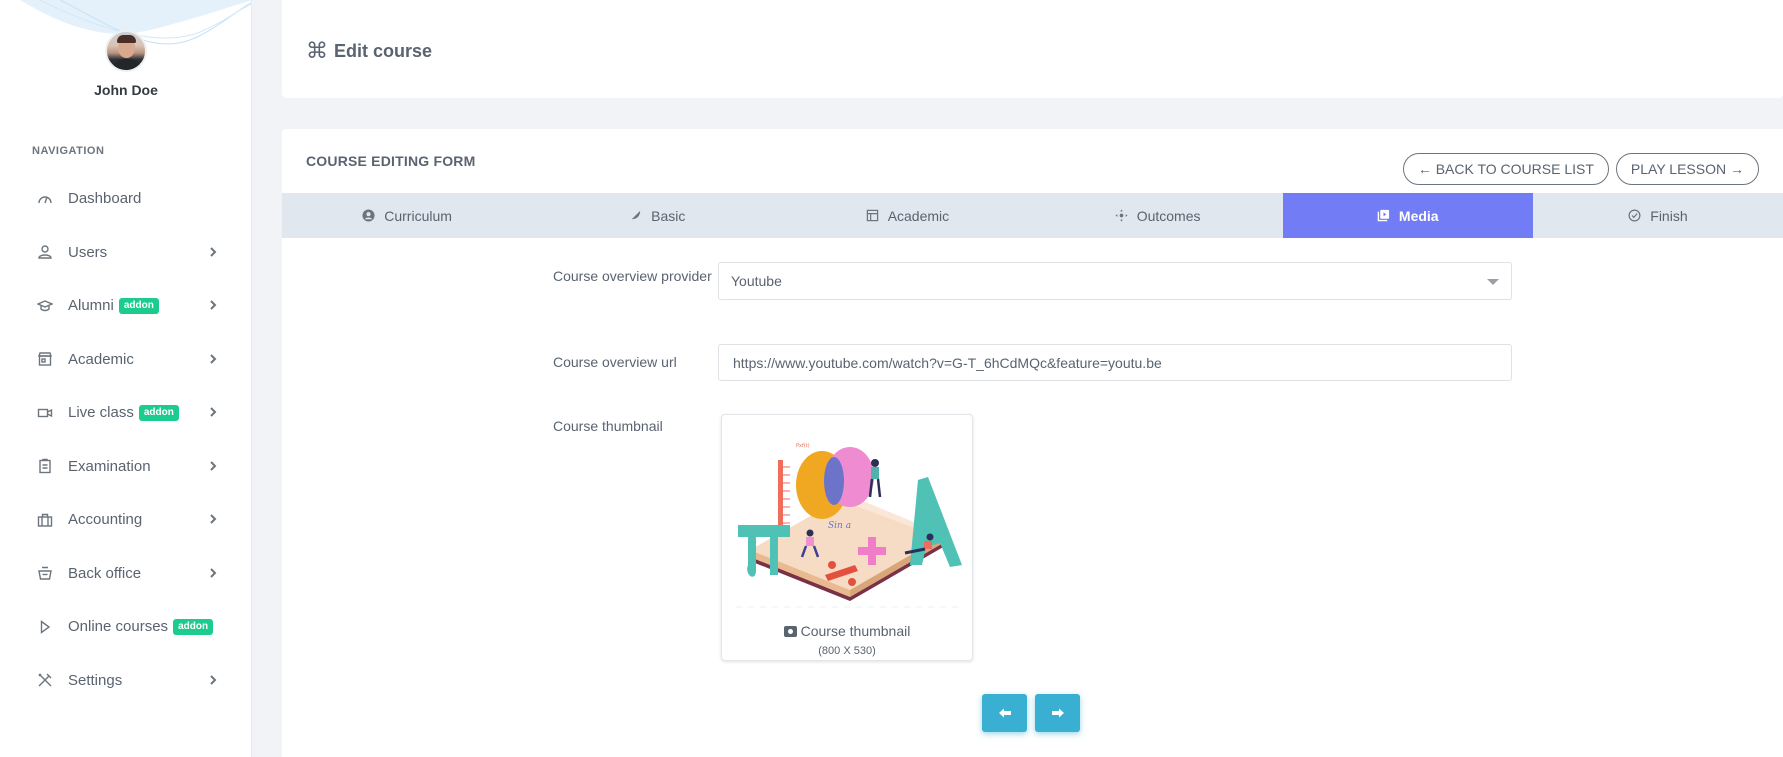 This screenshot has height=757, width=1783. I want to click on svg-text: Pxf(t), so click(803, 446).